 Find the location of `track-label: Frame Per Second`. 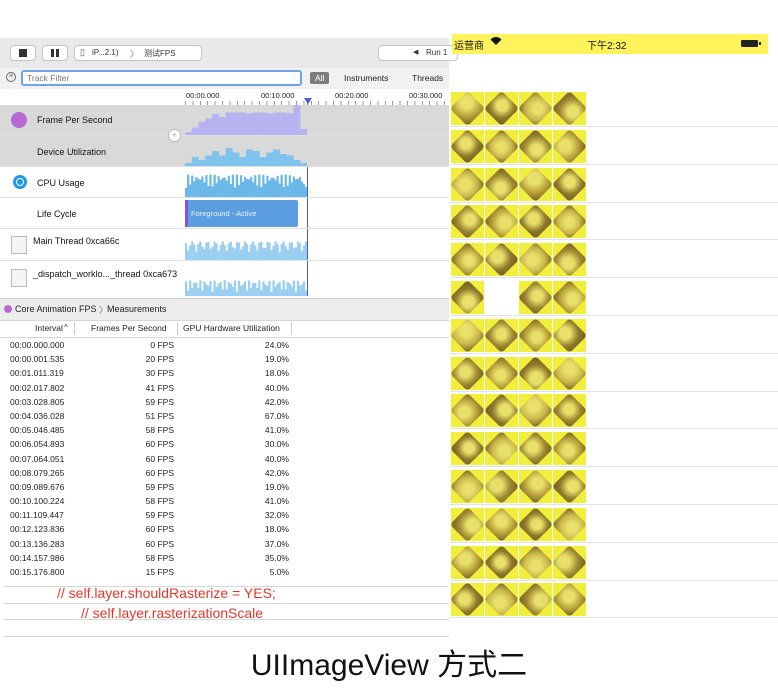

track-label: Frame Per Second is located at coordinates (75, 120).